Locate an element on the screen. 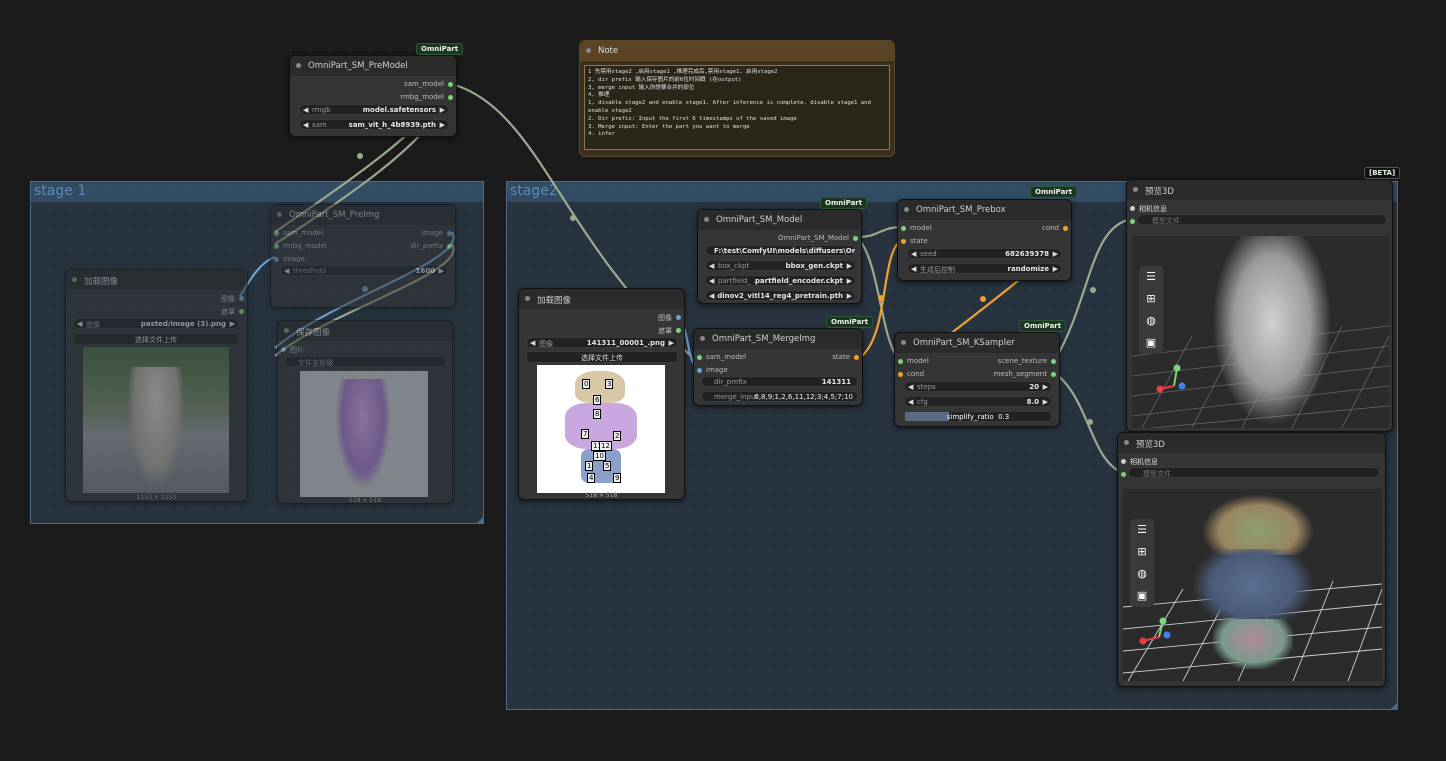  threshold-number: ◀ threshold 1600 ▶ is located at coordinates (364, 270).